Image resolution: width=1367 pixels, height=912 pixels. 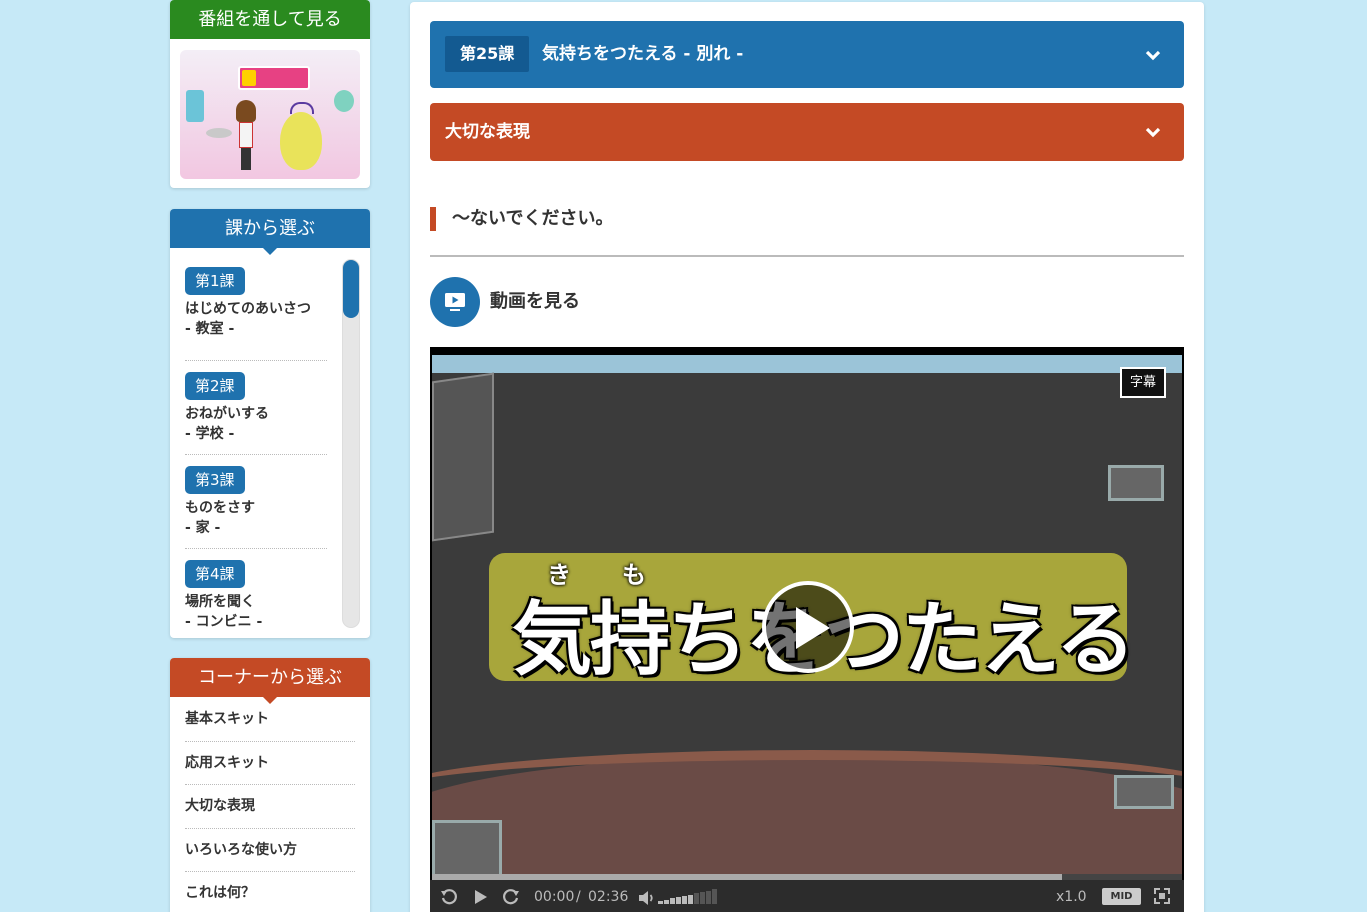 I want to click on replay-icon, so click(x=449, y=899).